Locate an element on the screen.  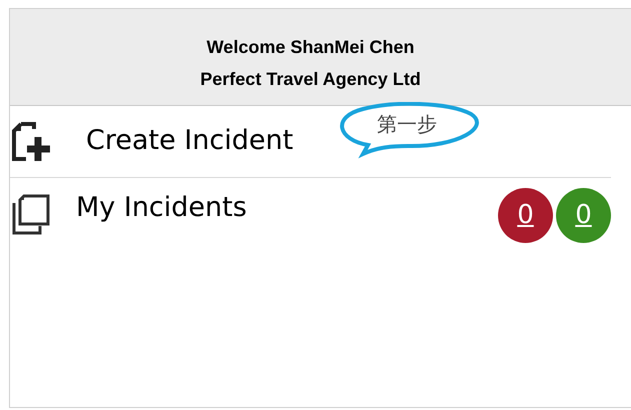
header-text: Perfect Travel Agency Ltd is located at coordinates (310, 79).